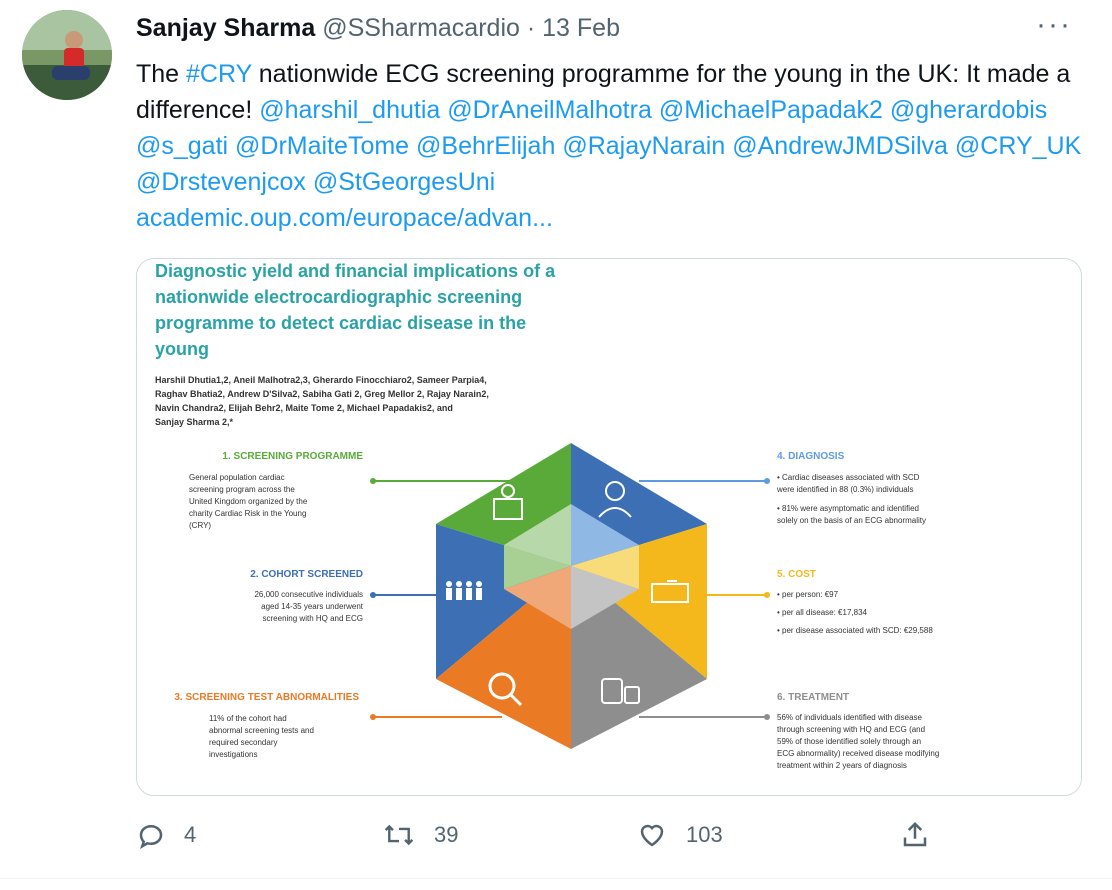 This screenshot has height=890, width=1112. What do you see at coordinates (312, 606) in the screenshot?
I see `section-text: aged 14-35 years underwent` at bounding box center [312, 606].